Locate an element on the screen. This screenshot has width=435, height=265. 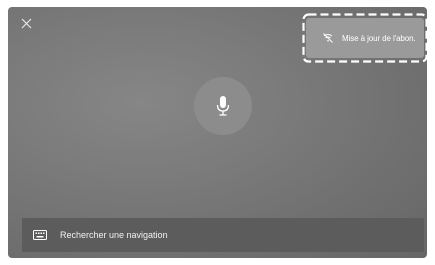
close-icon is located at coordinates (26, 23).